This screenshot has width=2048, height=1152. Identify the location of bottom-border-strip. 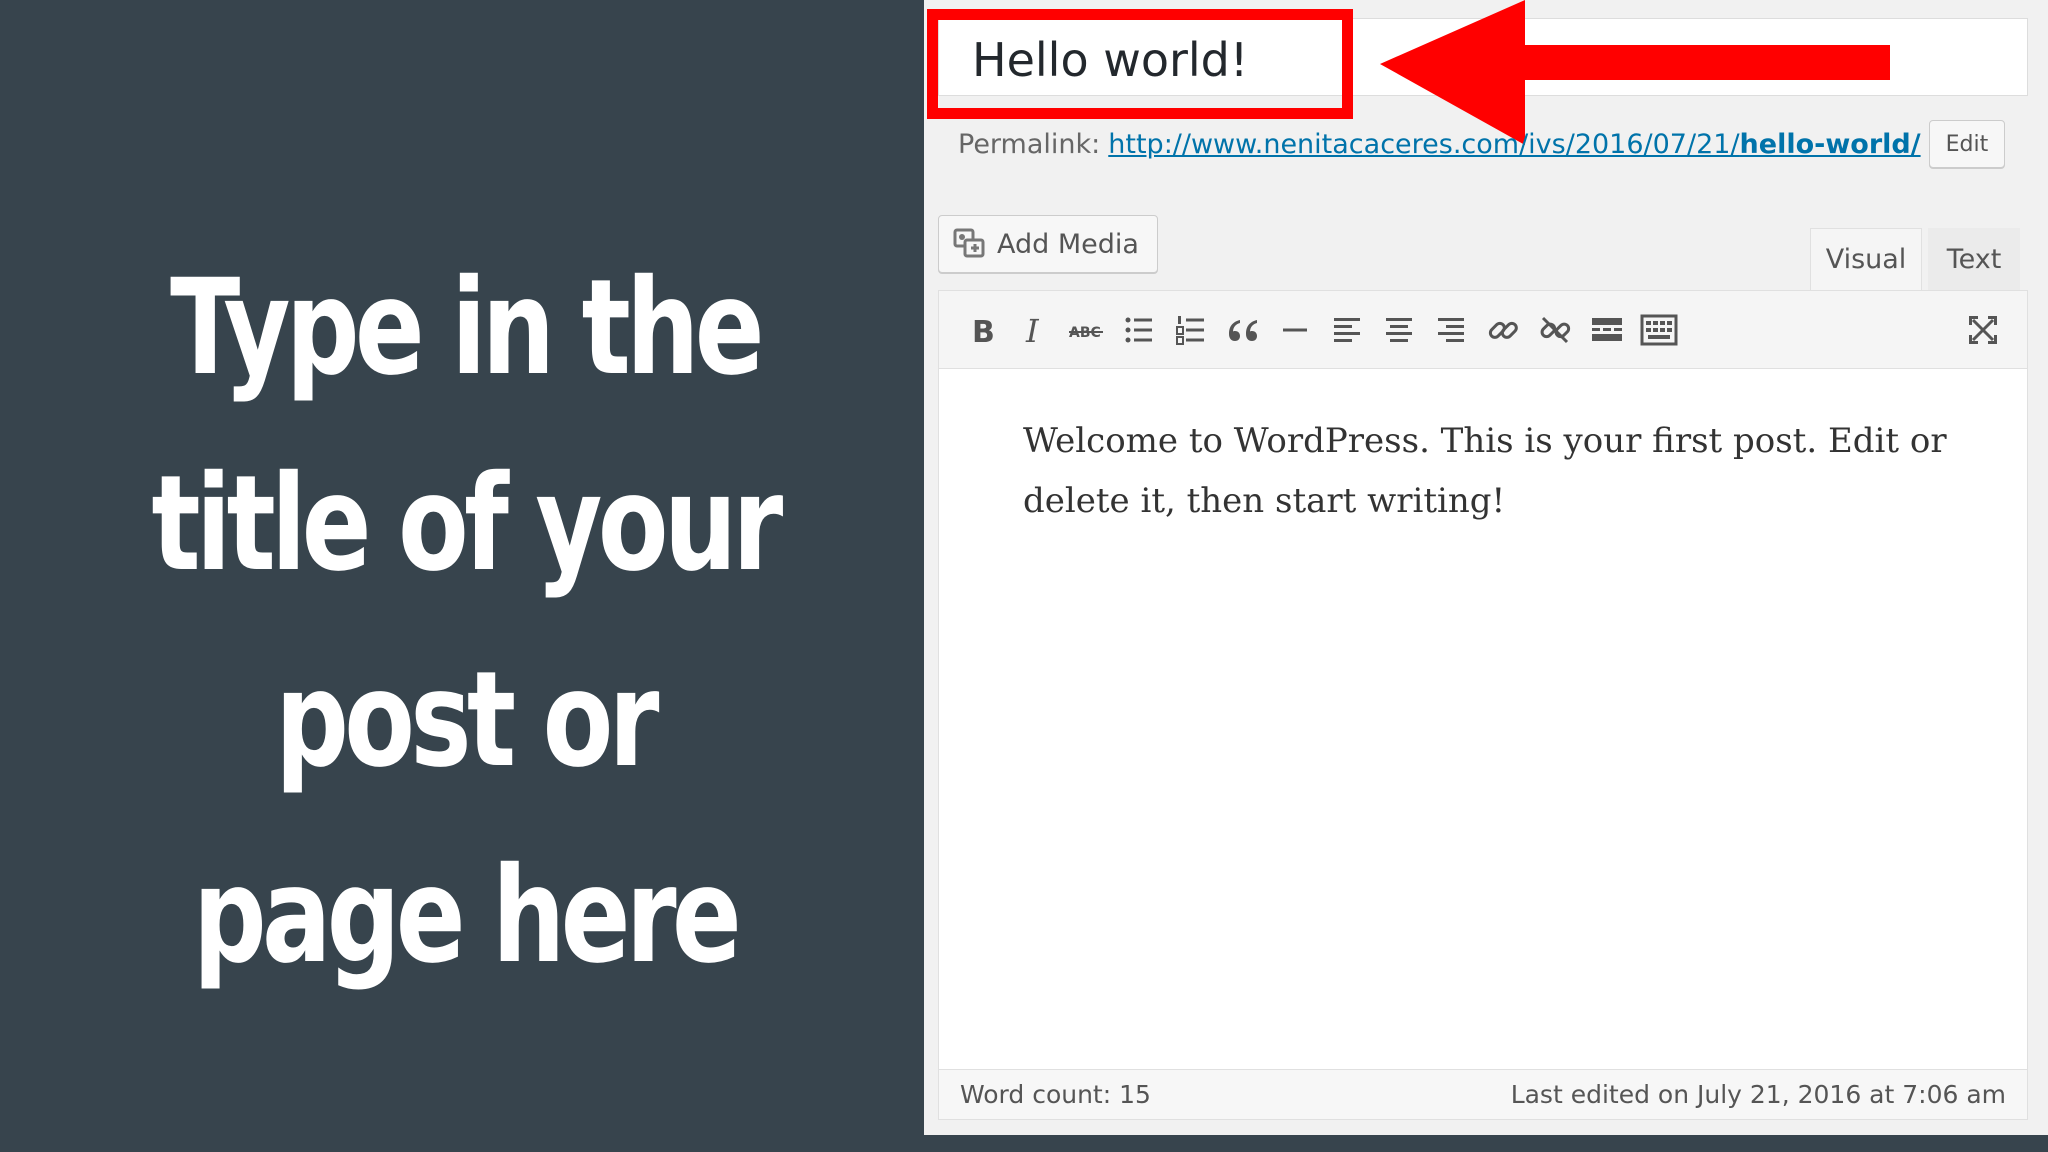
(1486, 1143).